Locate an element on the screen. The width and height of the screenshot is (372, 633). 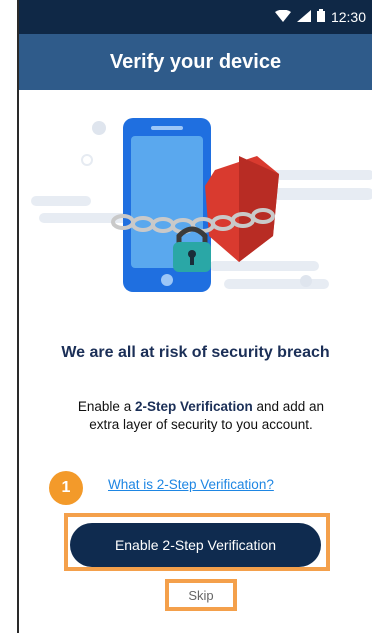
battery-icon is located at coordinates (320, 17).